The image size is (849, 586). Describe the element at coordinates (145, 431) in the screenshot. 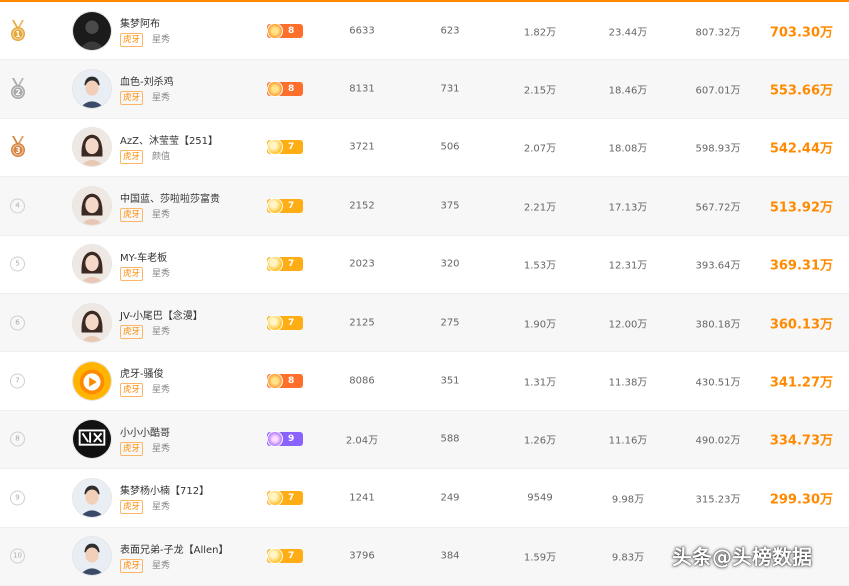

I see `streamer-name: 小小小酷哥` at that location.